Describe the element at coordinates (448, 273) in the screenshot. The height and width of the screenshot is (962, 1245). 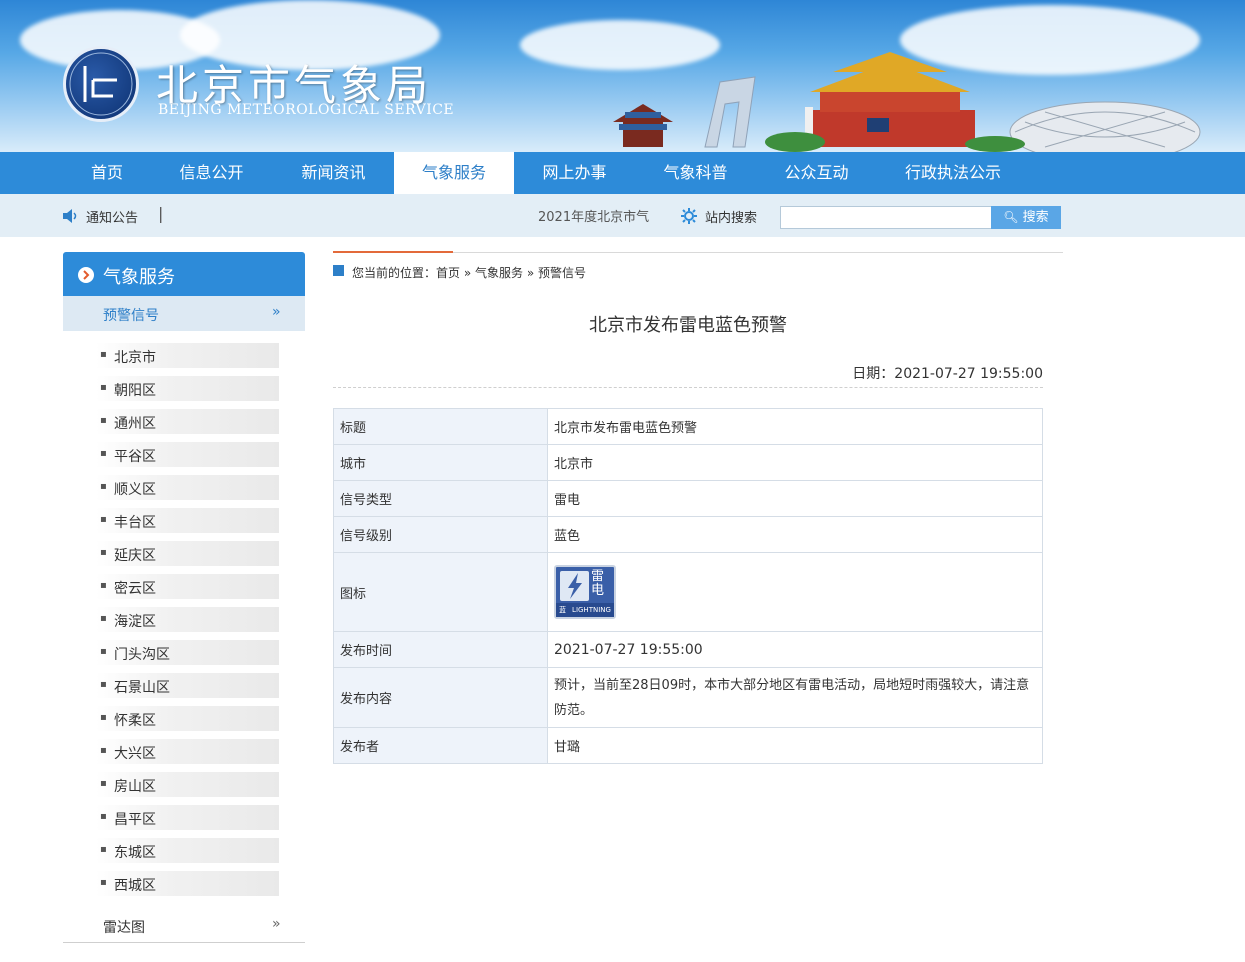
I see `breadcrumb-home: 首页` at that location.